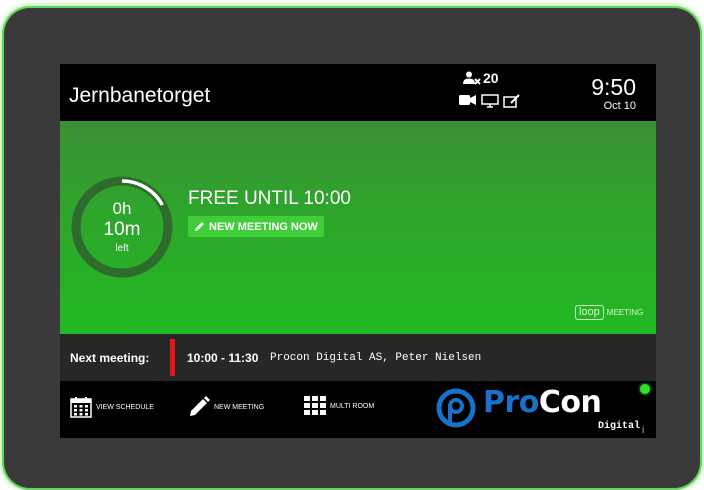 This screenshot has width=704, height=490. I want to click on logo-pro: Pro, so click(511, 402).